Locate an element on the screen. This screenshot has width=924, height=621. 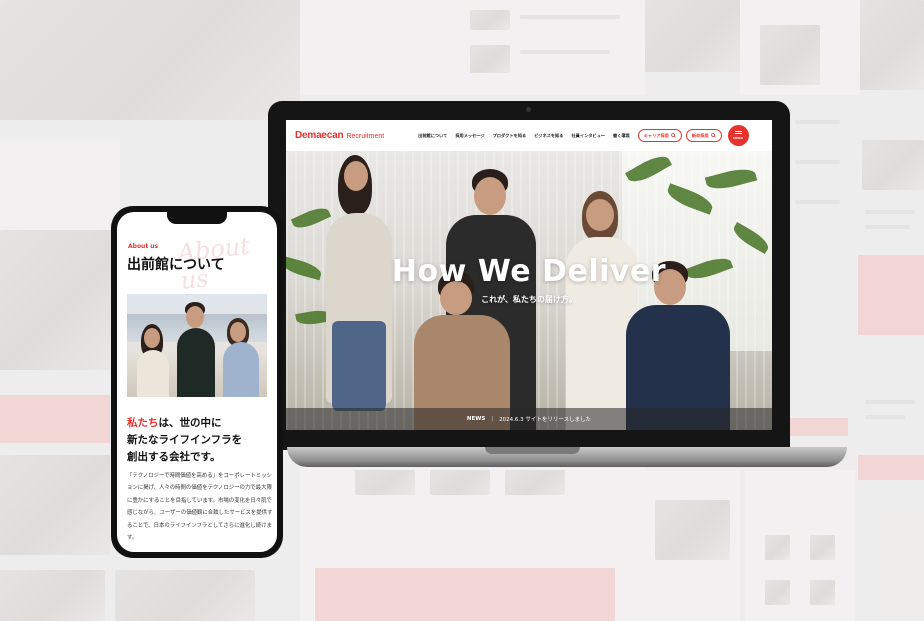
logo-sub: Recruitment is located at coordinates (365, 136).